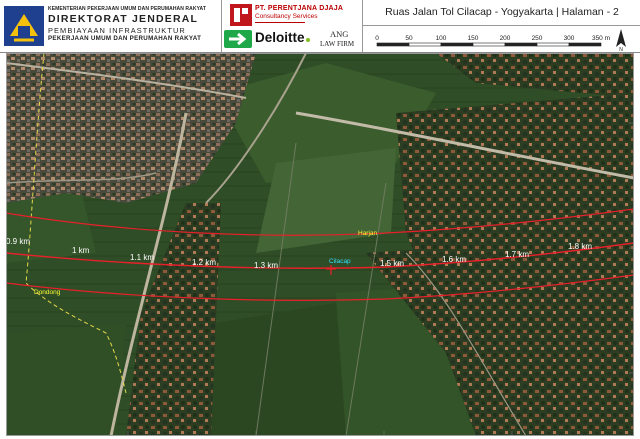 Image resolution: width=640 pixels, height=439 pixels. Describe the element at coordinates (117, 30) in the screenshot. I see `ministry-line3: PEMBIAYAAN INFRASTRUKTUR` at that location.